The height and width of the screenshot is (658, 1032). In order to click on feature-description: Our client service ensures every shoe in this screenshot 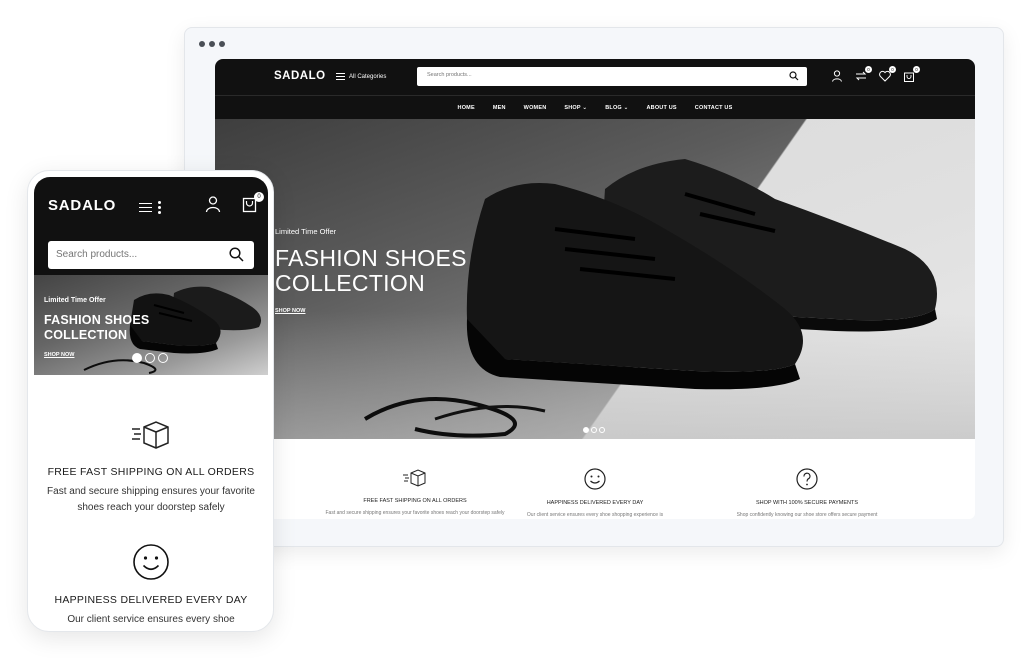, I will do `click(151, 619)`.